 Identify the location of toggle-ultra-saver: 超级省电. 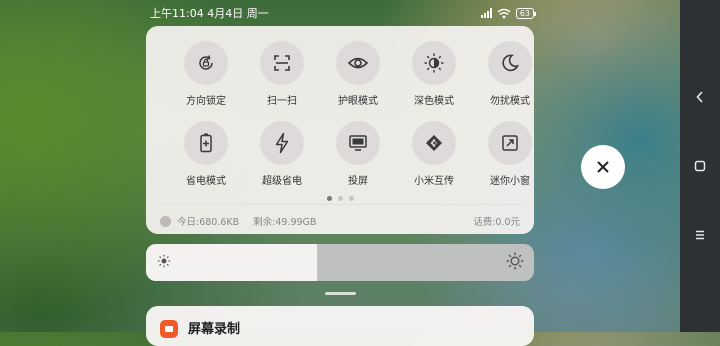
(282, 154).